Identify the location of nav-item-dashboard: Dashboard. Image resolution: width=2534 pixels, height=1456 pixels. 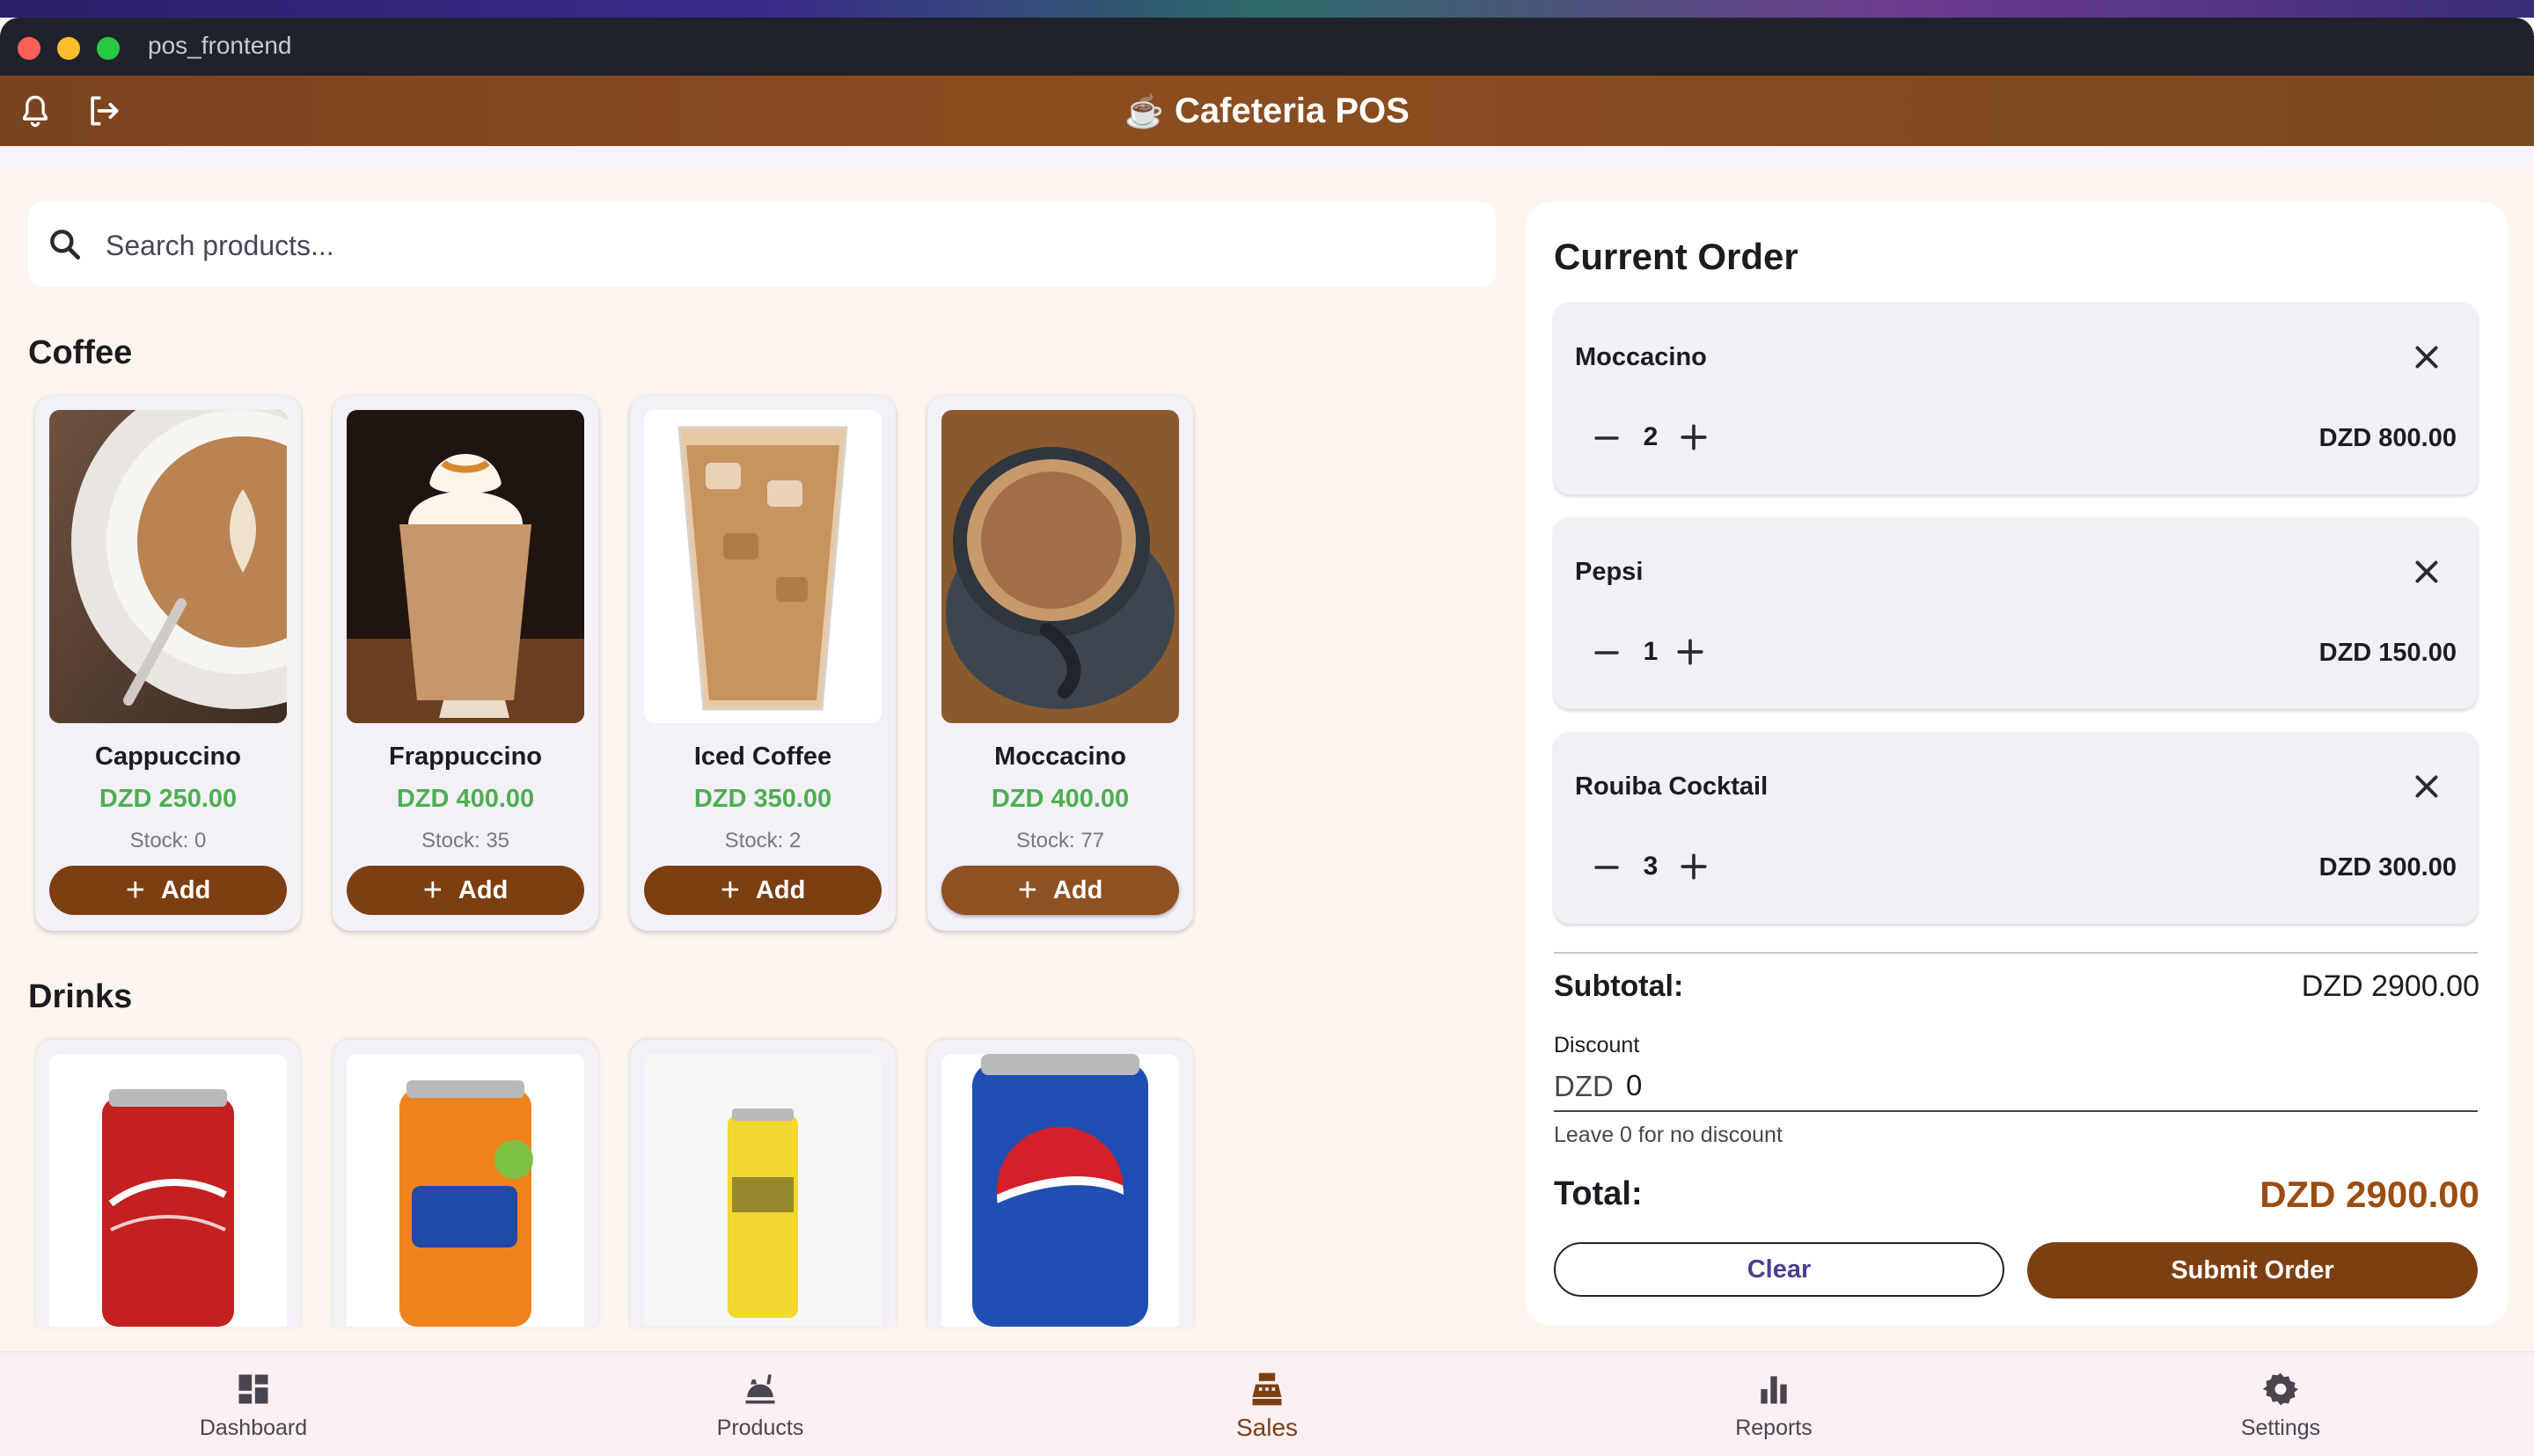
(253, 1404).